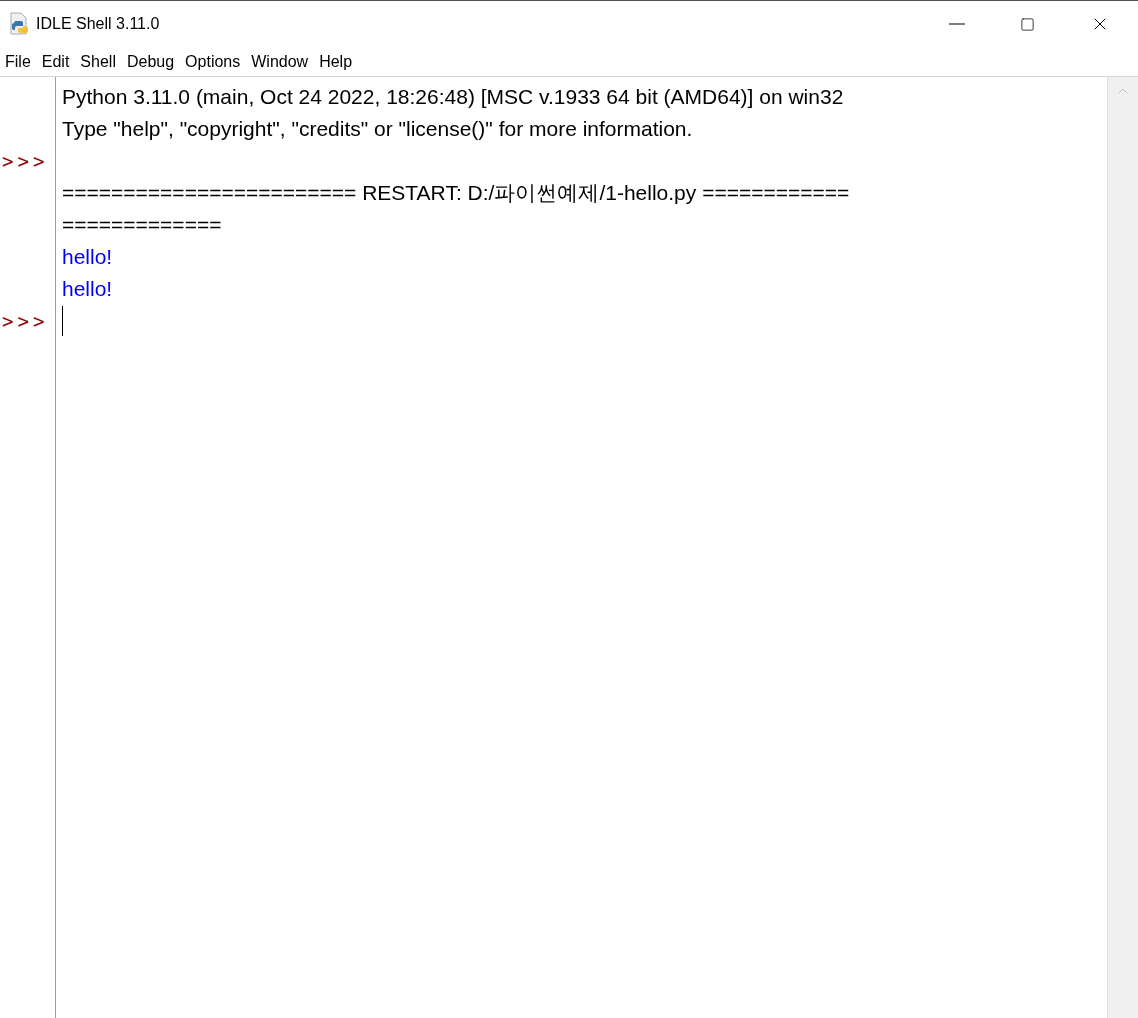 The width and height of the screenshot is (1138, 1018). What do you see at coordinates (1027, 24) in the screenshot?
I see `maximize-icon` at bounding box center [1027, 24].